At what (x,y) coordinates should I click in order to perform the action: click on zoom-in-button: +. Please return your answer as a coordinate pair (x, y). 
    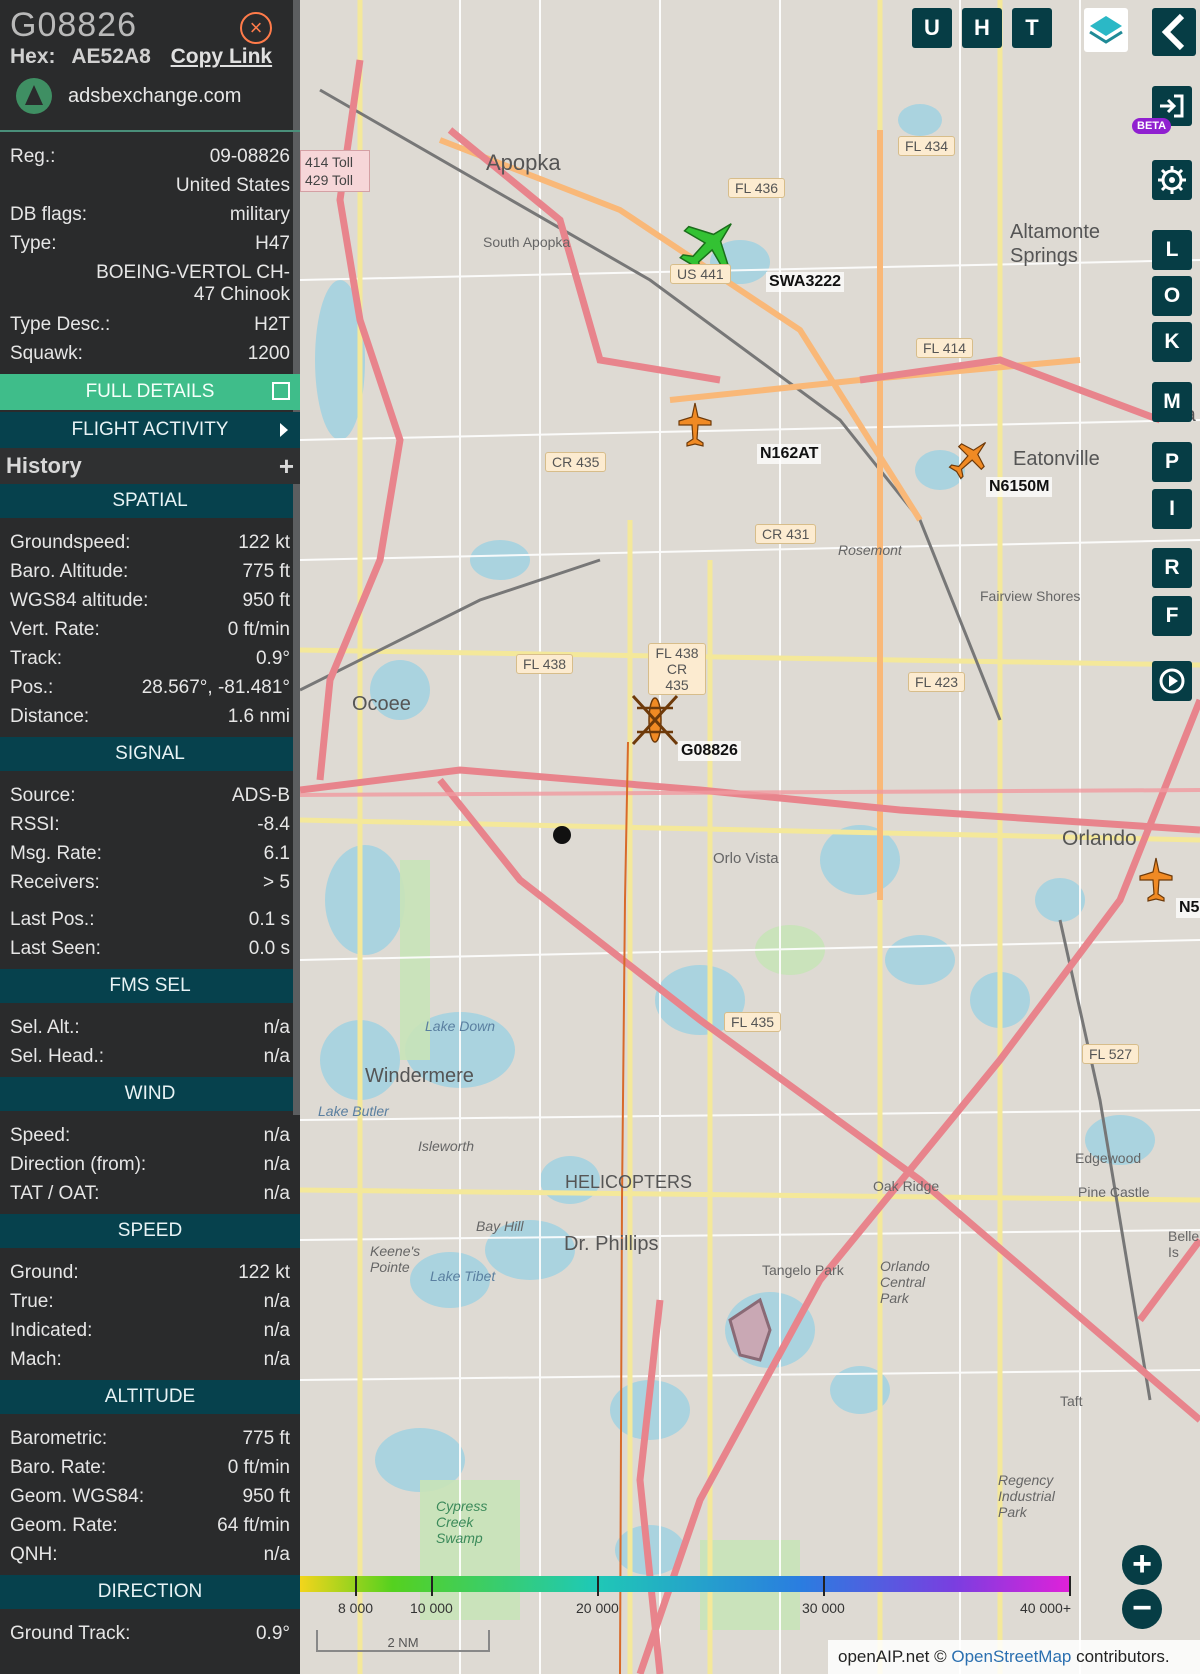
    Looking at the image, I should click on (1142, 1565).